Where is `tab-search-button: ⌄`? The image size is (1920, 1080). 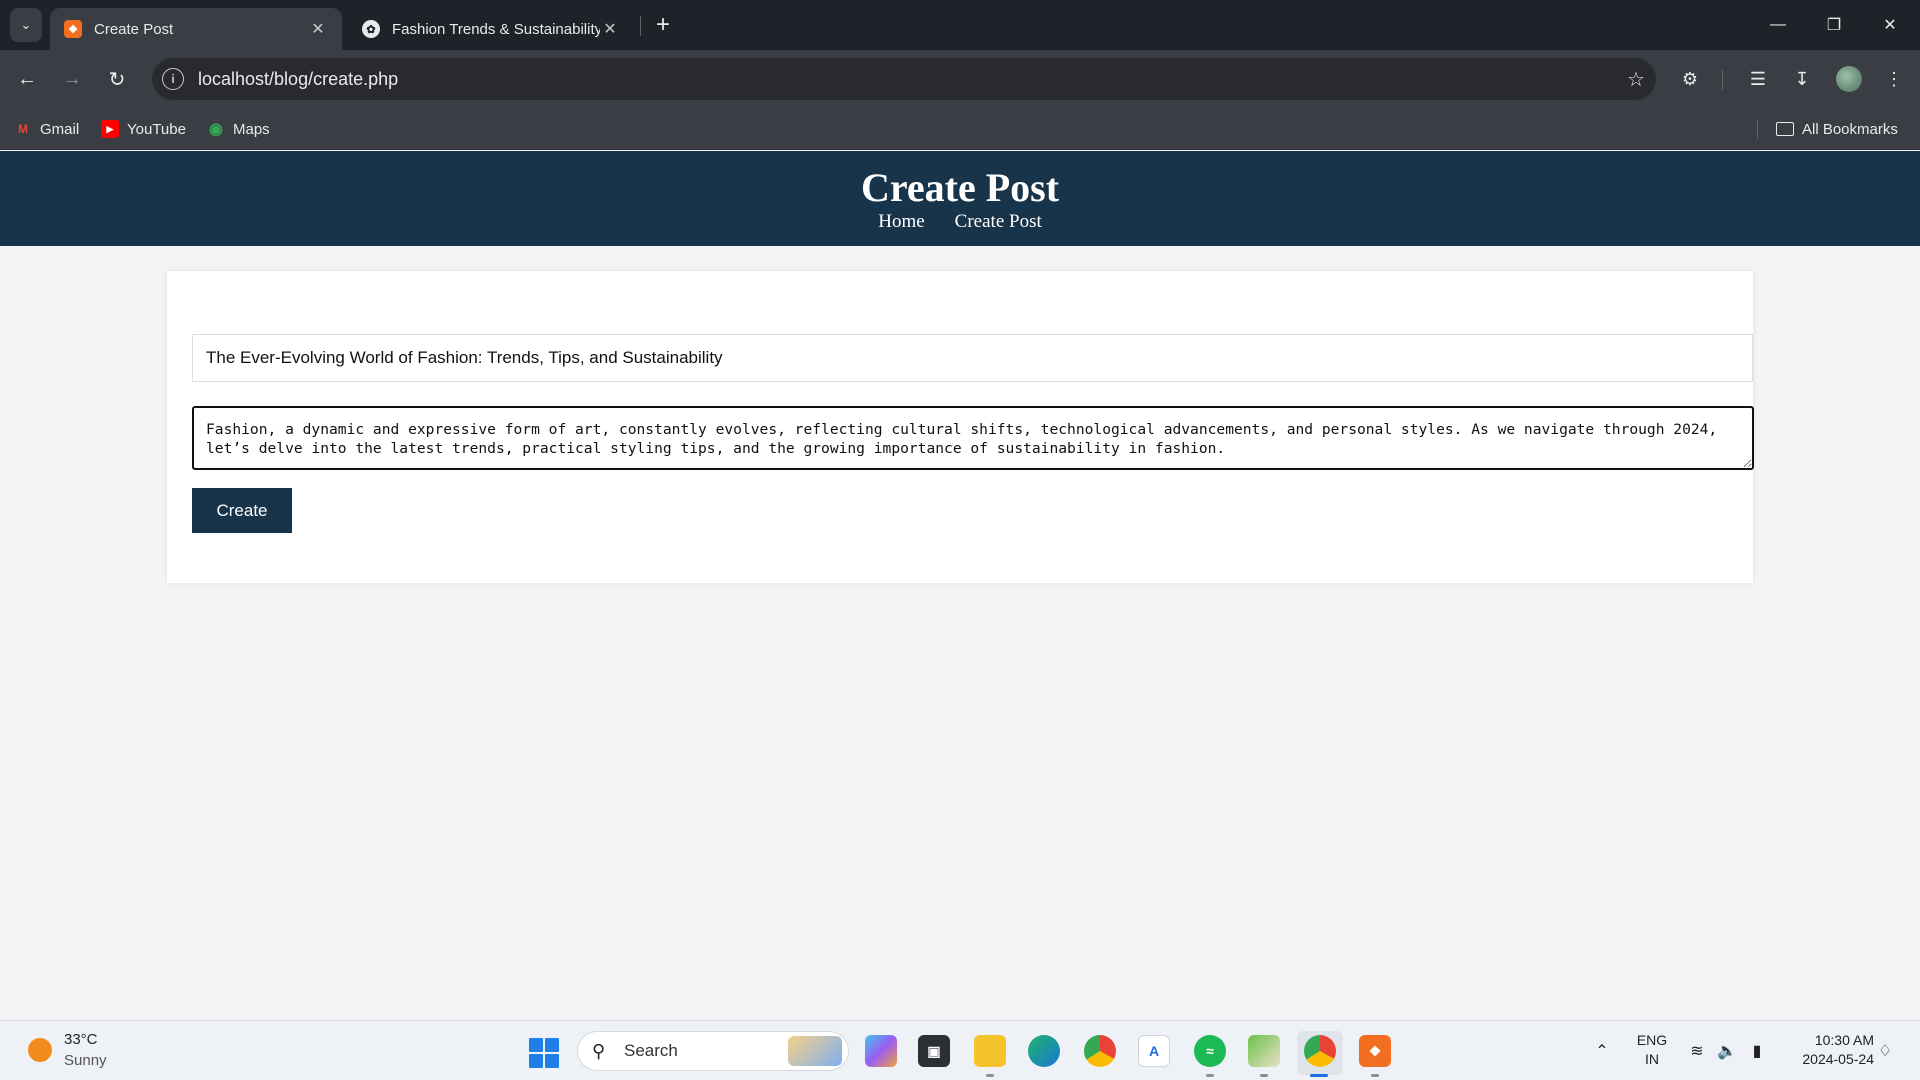
tab-search-button: ⌄ is located at coordinates (26, 25).